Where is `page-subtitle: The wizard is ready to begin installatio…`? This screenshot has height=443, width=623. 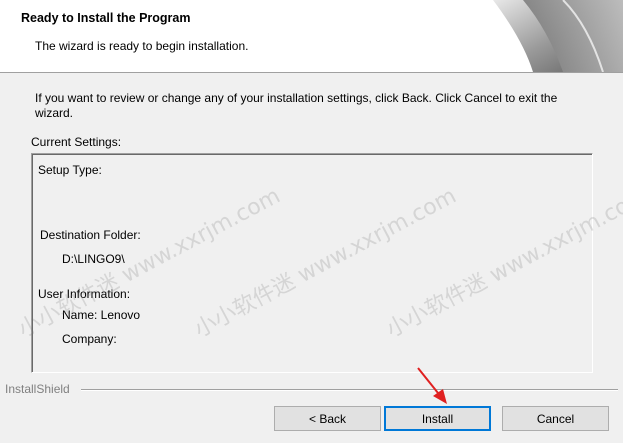
page-subtitle: The wizard is ready to begin installatio… is located at coordinates (142, 46).